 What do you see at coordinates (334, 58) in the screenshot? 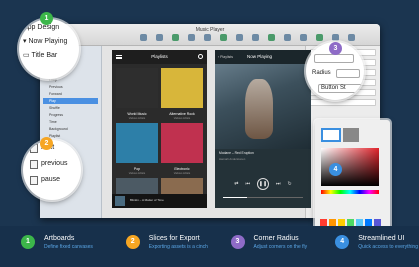
I see `corner-field` at bounding box center [334, 58].